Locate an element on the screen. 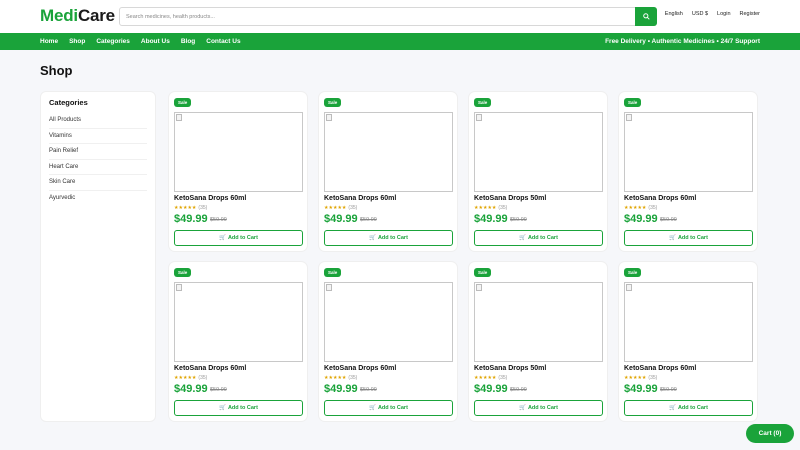 This screenshot has width=800, height=450. category-vitamins: Vitamins is located at coordinates (98, 136).